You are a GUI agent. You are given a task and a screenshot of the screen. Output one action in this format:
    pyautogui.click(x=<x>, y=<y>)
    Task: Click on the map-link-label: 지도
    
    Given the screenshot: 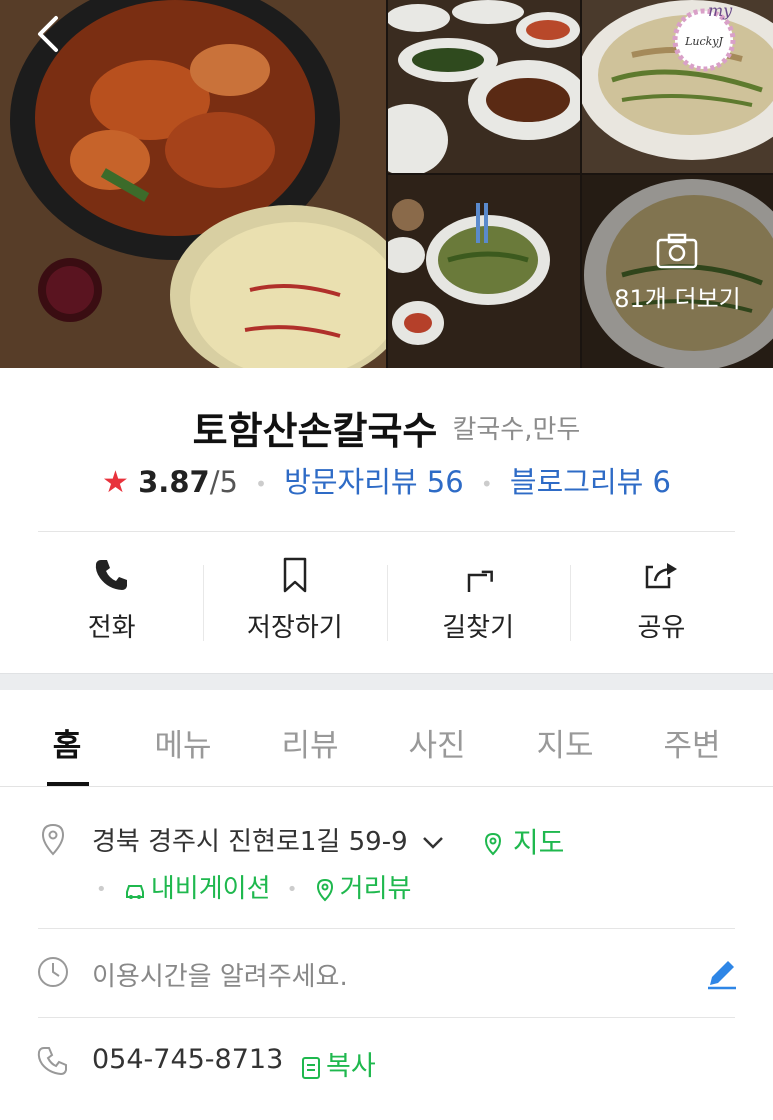 What is the action you would take?
    pyautogui.click(x=538, y=842)
    